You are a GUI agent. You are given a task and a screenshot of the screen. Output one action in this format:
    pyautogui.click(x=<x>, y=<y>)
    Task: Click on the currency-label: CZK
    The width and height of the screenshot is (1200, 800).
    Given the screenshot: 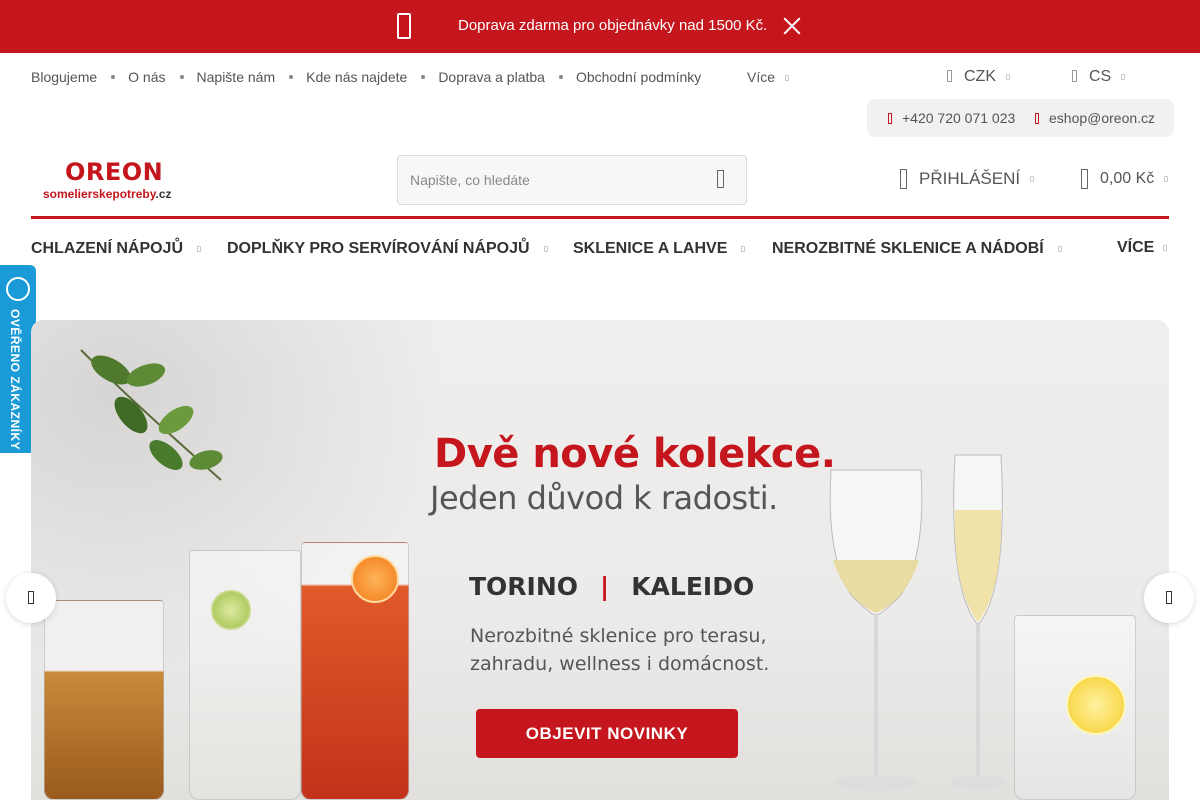 What is the action you would take?
    pyautogui.click(x=980, y=76)
    